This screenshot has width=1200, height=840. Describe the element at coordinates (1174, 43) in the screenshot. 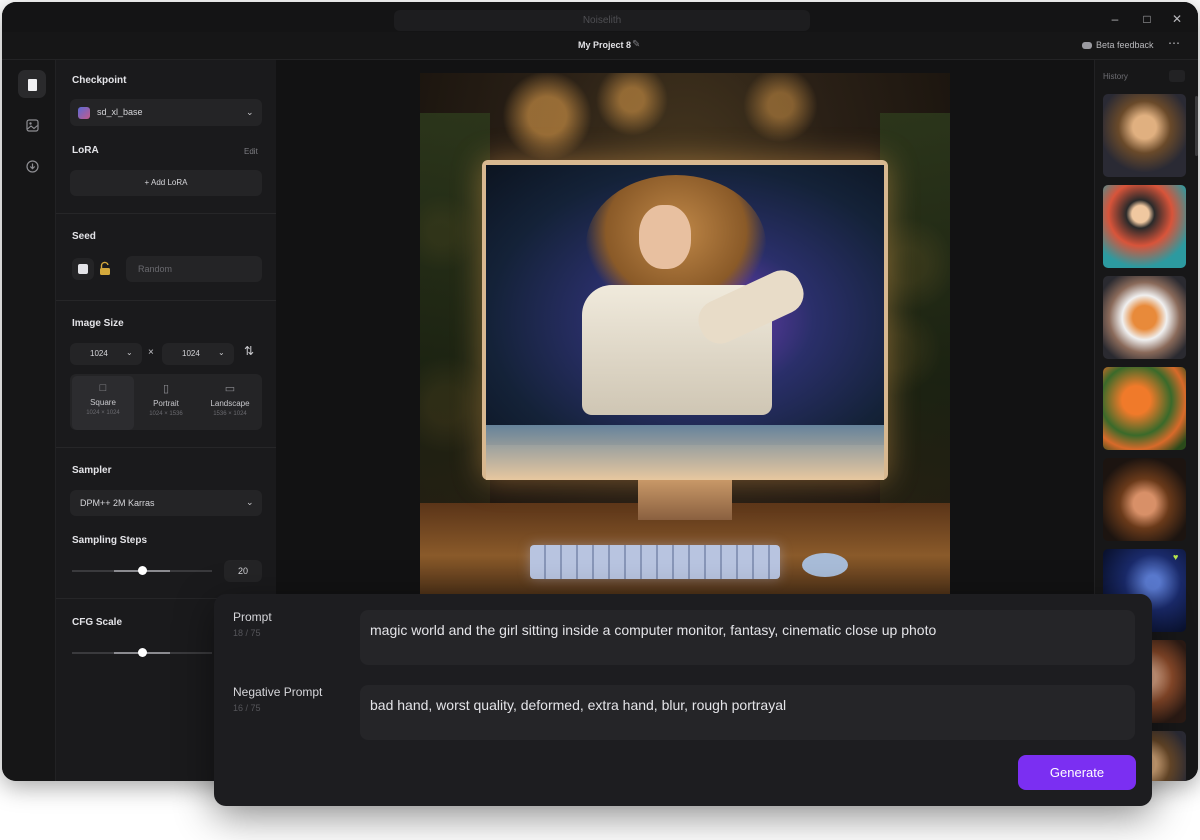

I see `more-options-icon: ⋯` at that location.